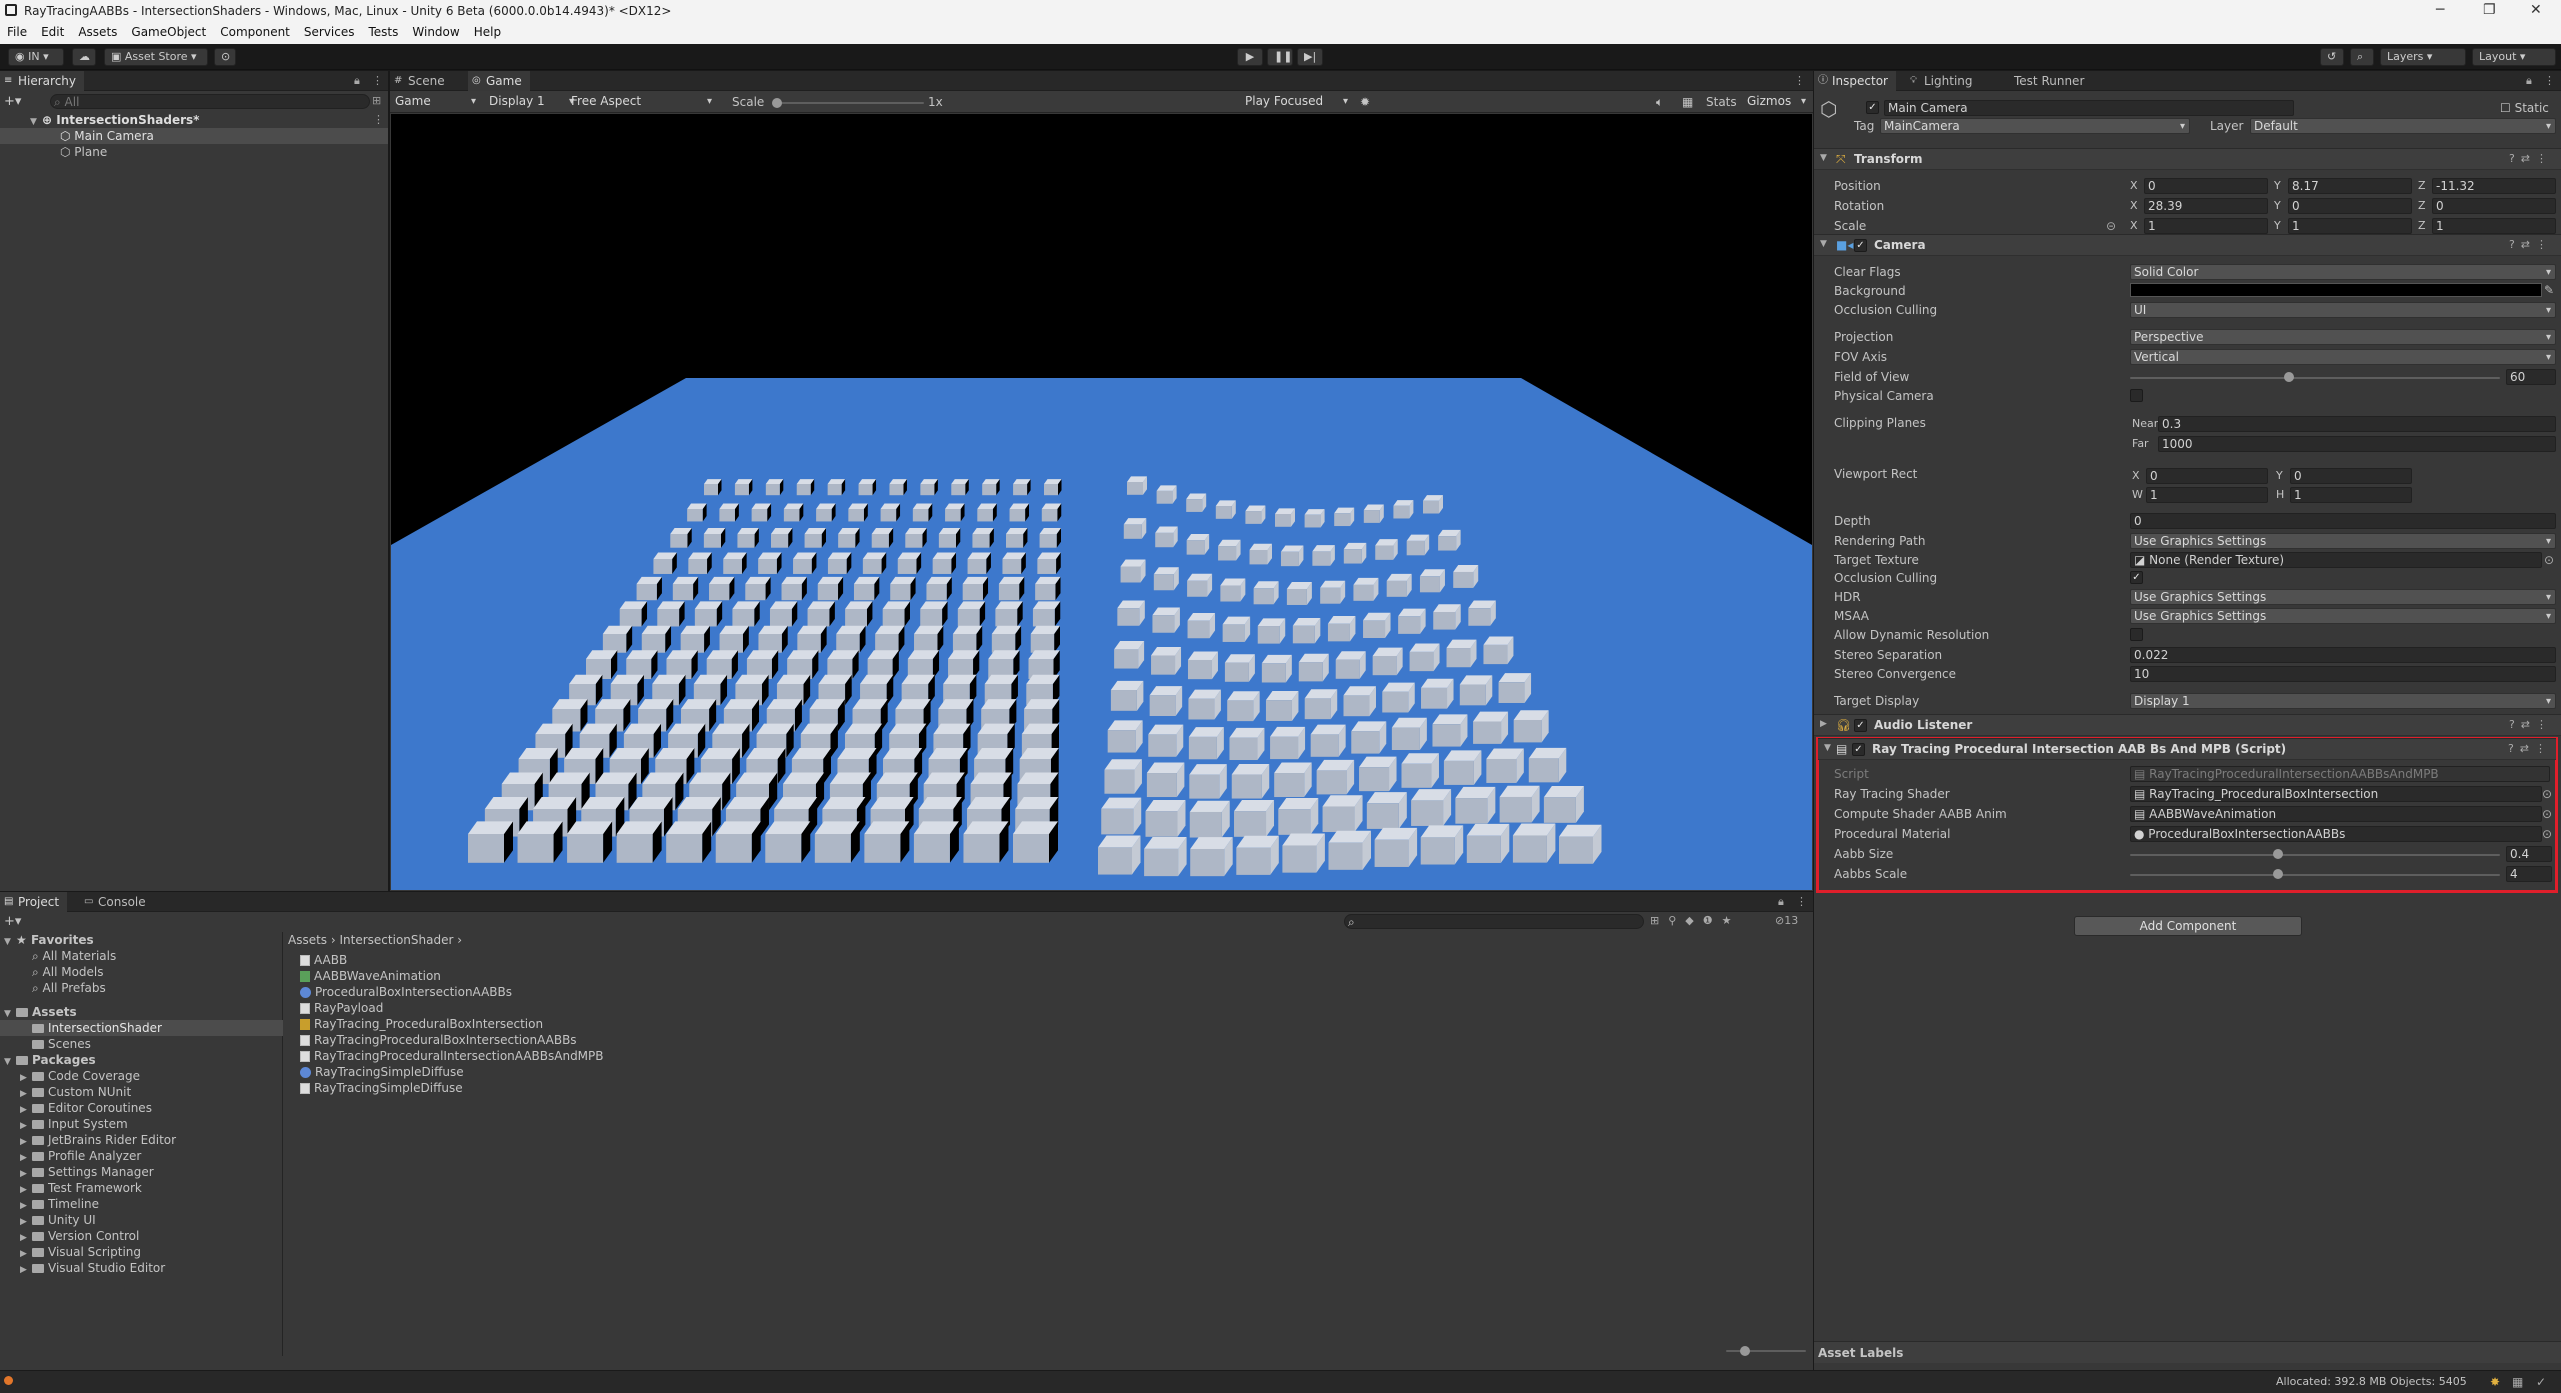 The image size is (2561, 1393). I want to click on tab-console: ▭ Console, so click(117, 902).